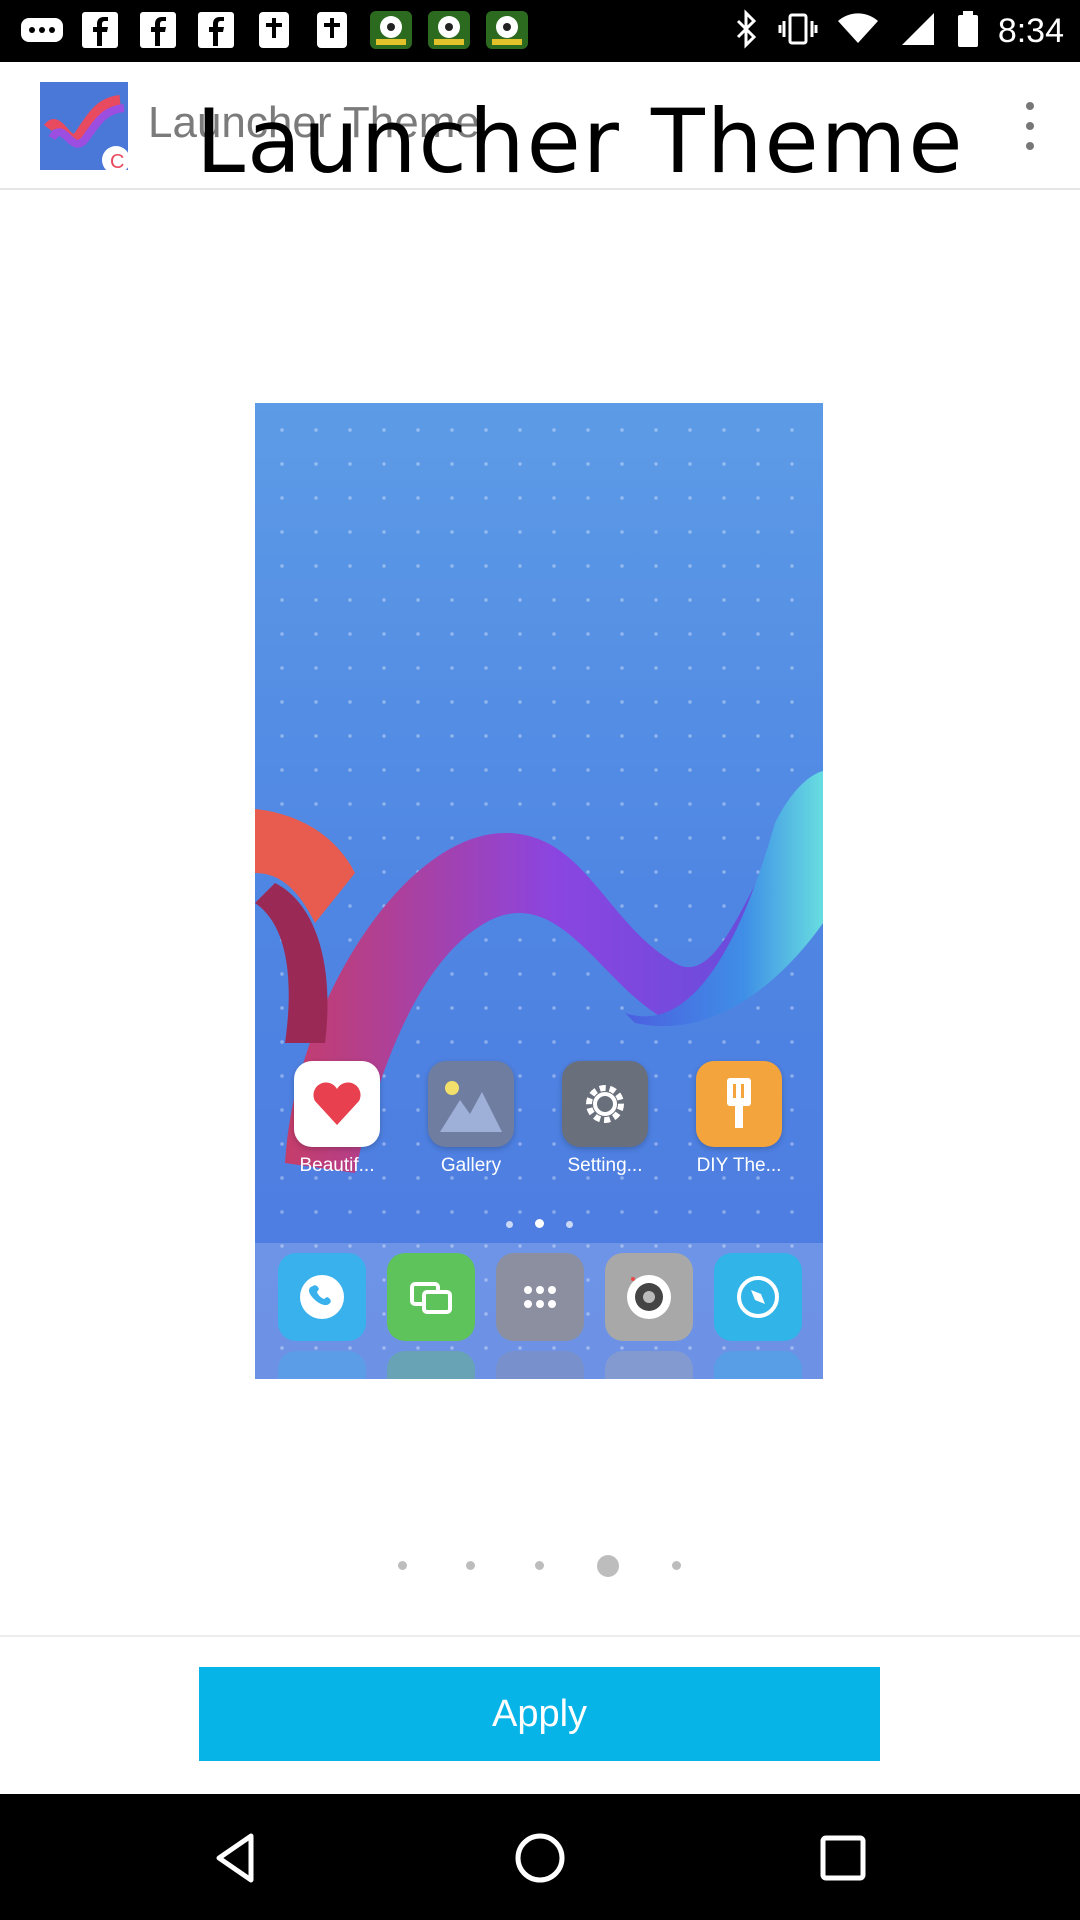 The image size is (1080, 1920). Describe the element at coordinates (539, 1714) in the screenshot. I see `apply-button: Apply` at that location.